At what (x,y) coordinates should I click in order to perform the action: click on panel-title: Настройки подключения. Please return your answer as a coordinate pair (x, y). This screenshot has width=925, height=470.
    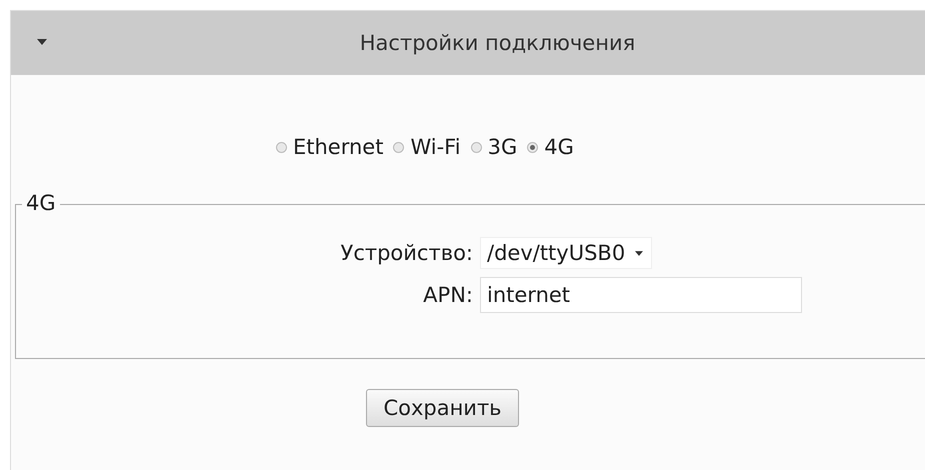
    Looking at the image, I should click on (498, 43).